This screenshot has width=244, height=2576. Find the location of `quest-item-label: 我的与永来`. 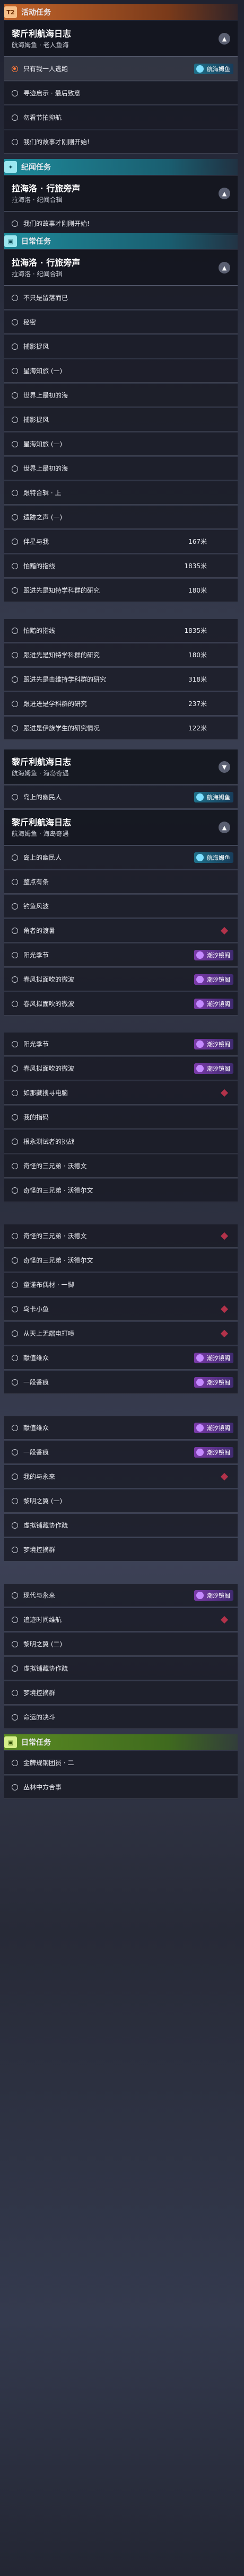

quest-item-label: 我的与永来 is located at coordinates (40, 1476).